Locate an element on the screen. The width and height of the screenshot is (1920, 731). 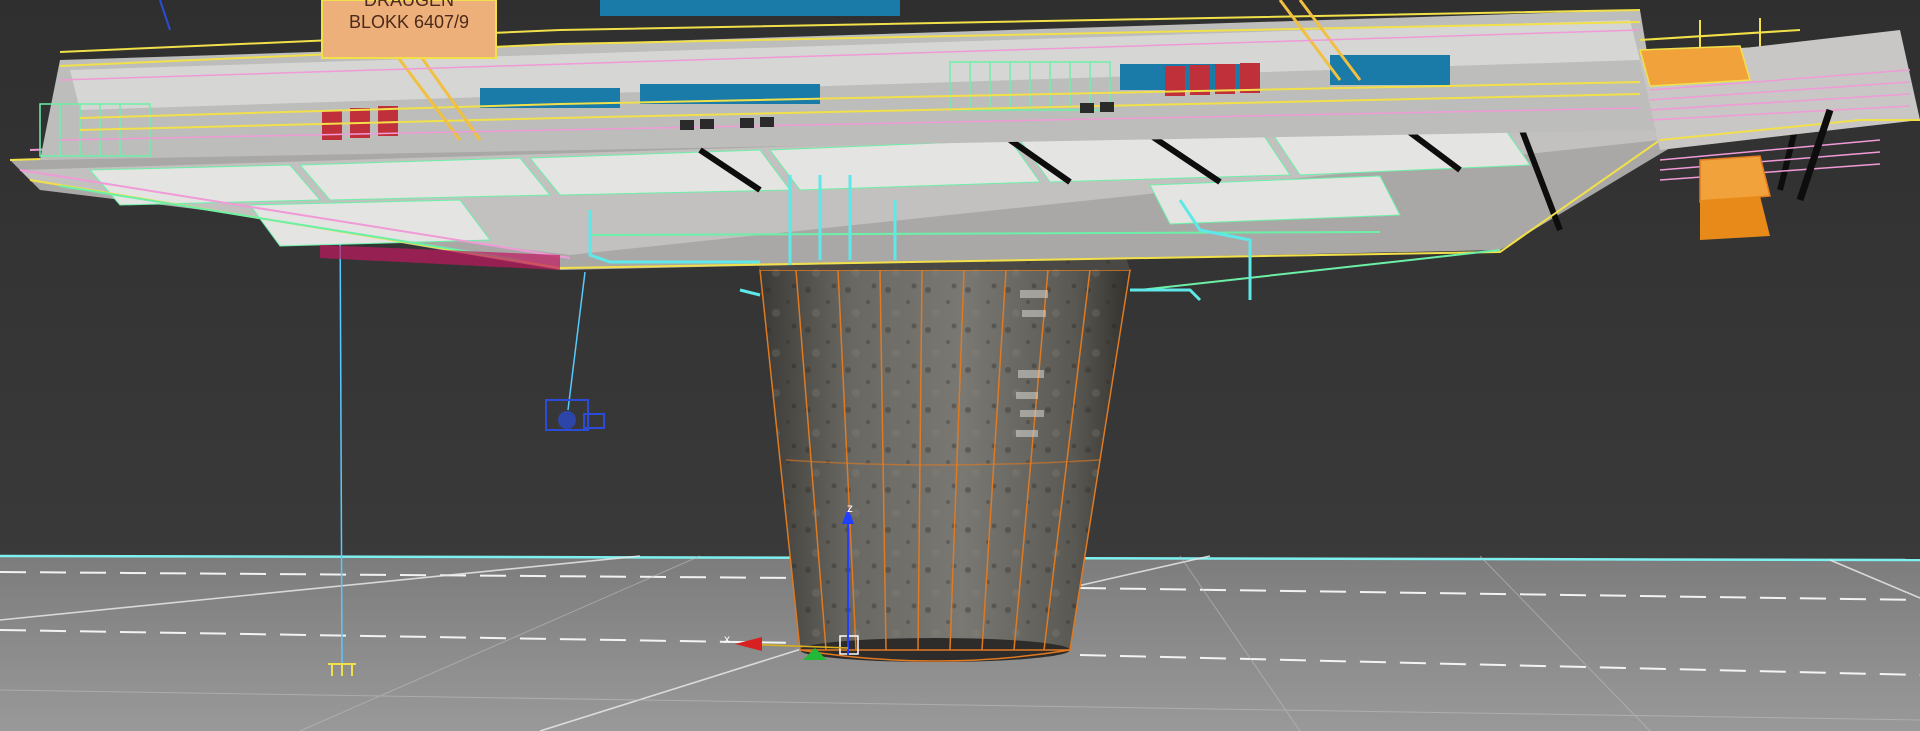
platform-sign: DRAUGEN BLOKK 6407/9 is located at coordinates (409, 29).